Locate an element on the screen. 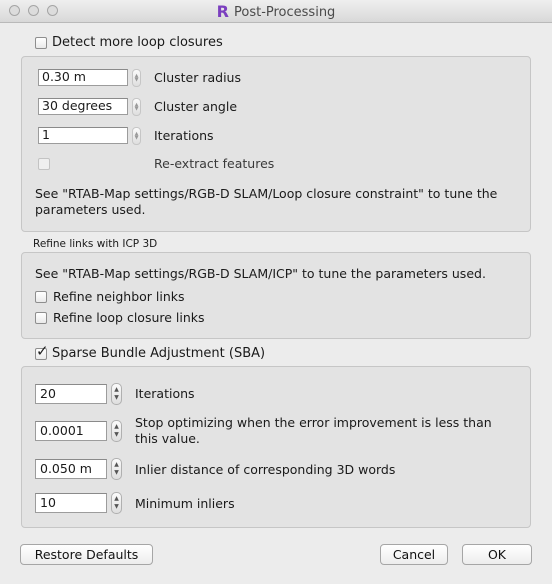 This screenshot has width=552, height=584. sba-epsilon-stepper: ▲ ▼ is located at coordinates (116, 431).